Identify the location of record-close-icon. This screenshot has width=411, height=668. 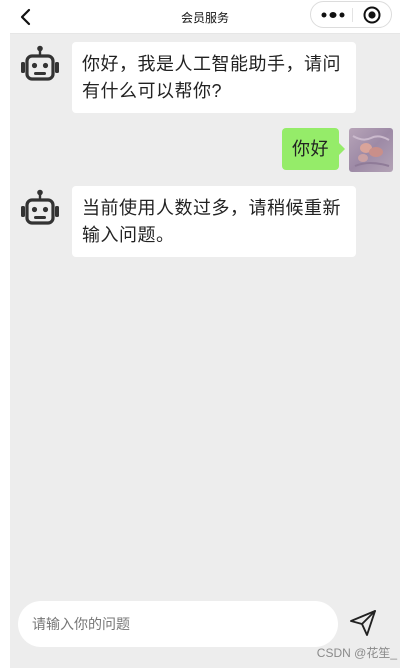
(372, 15).